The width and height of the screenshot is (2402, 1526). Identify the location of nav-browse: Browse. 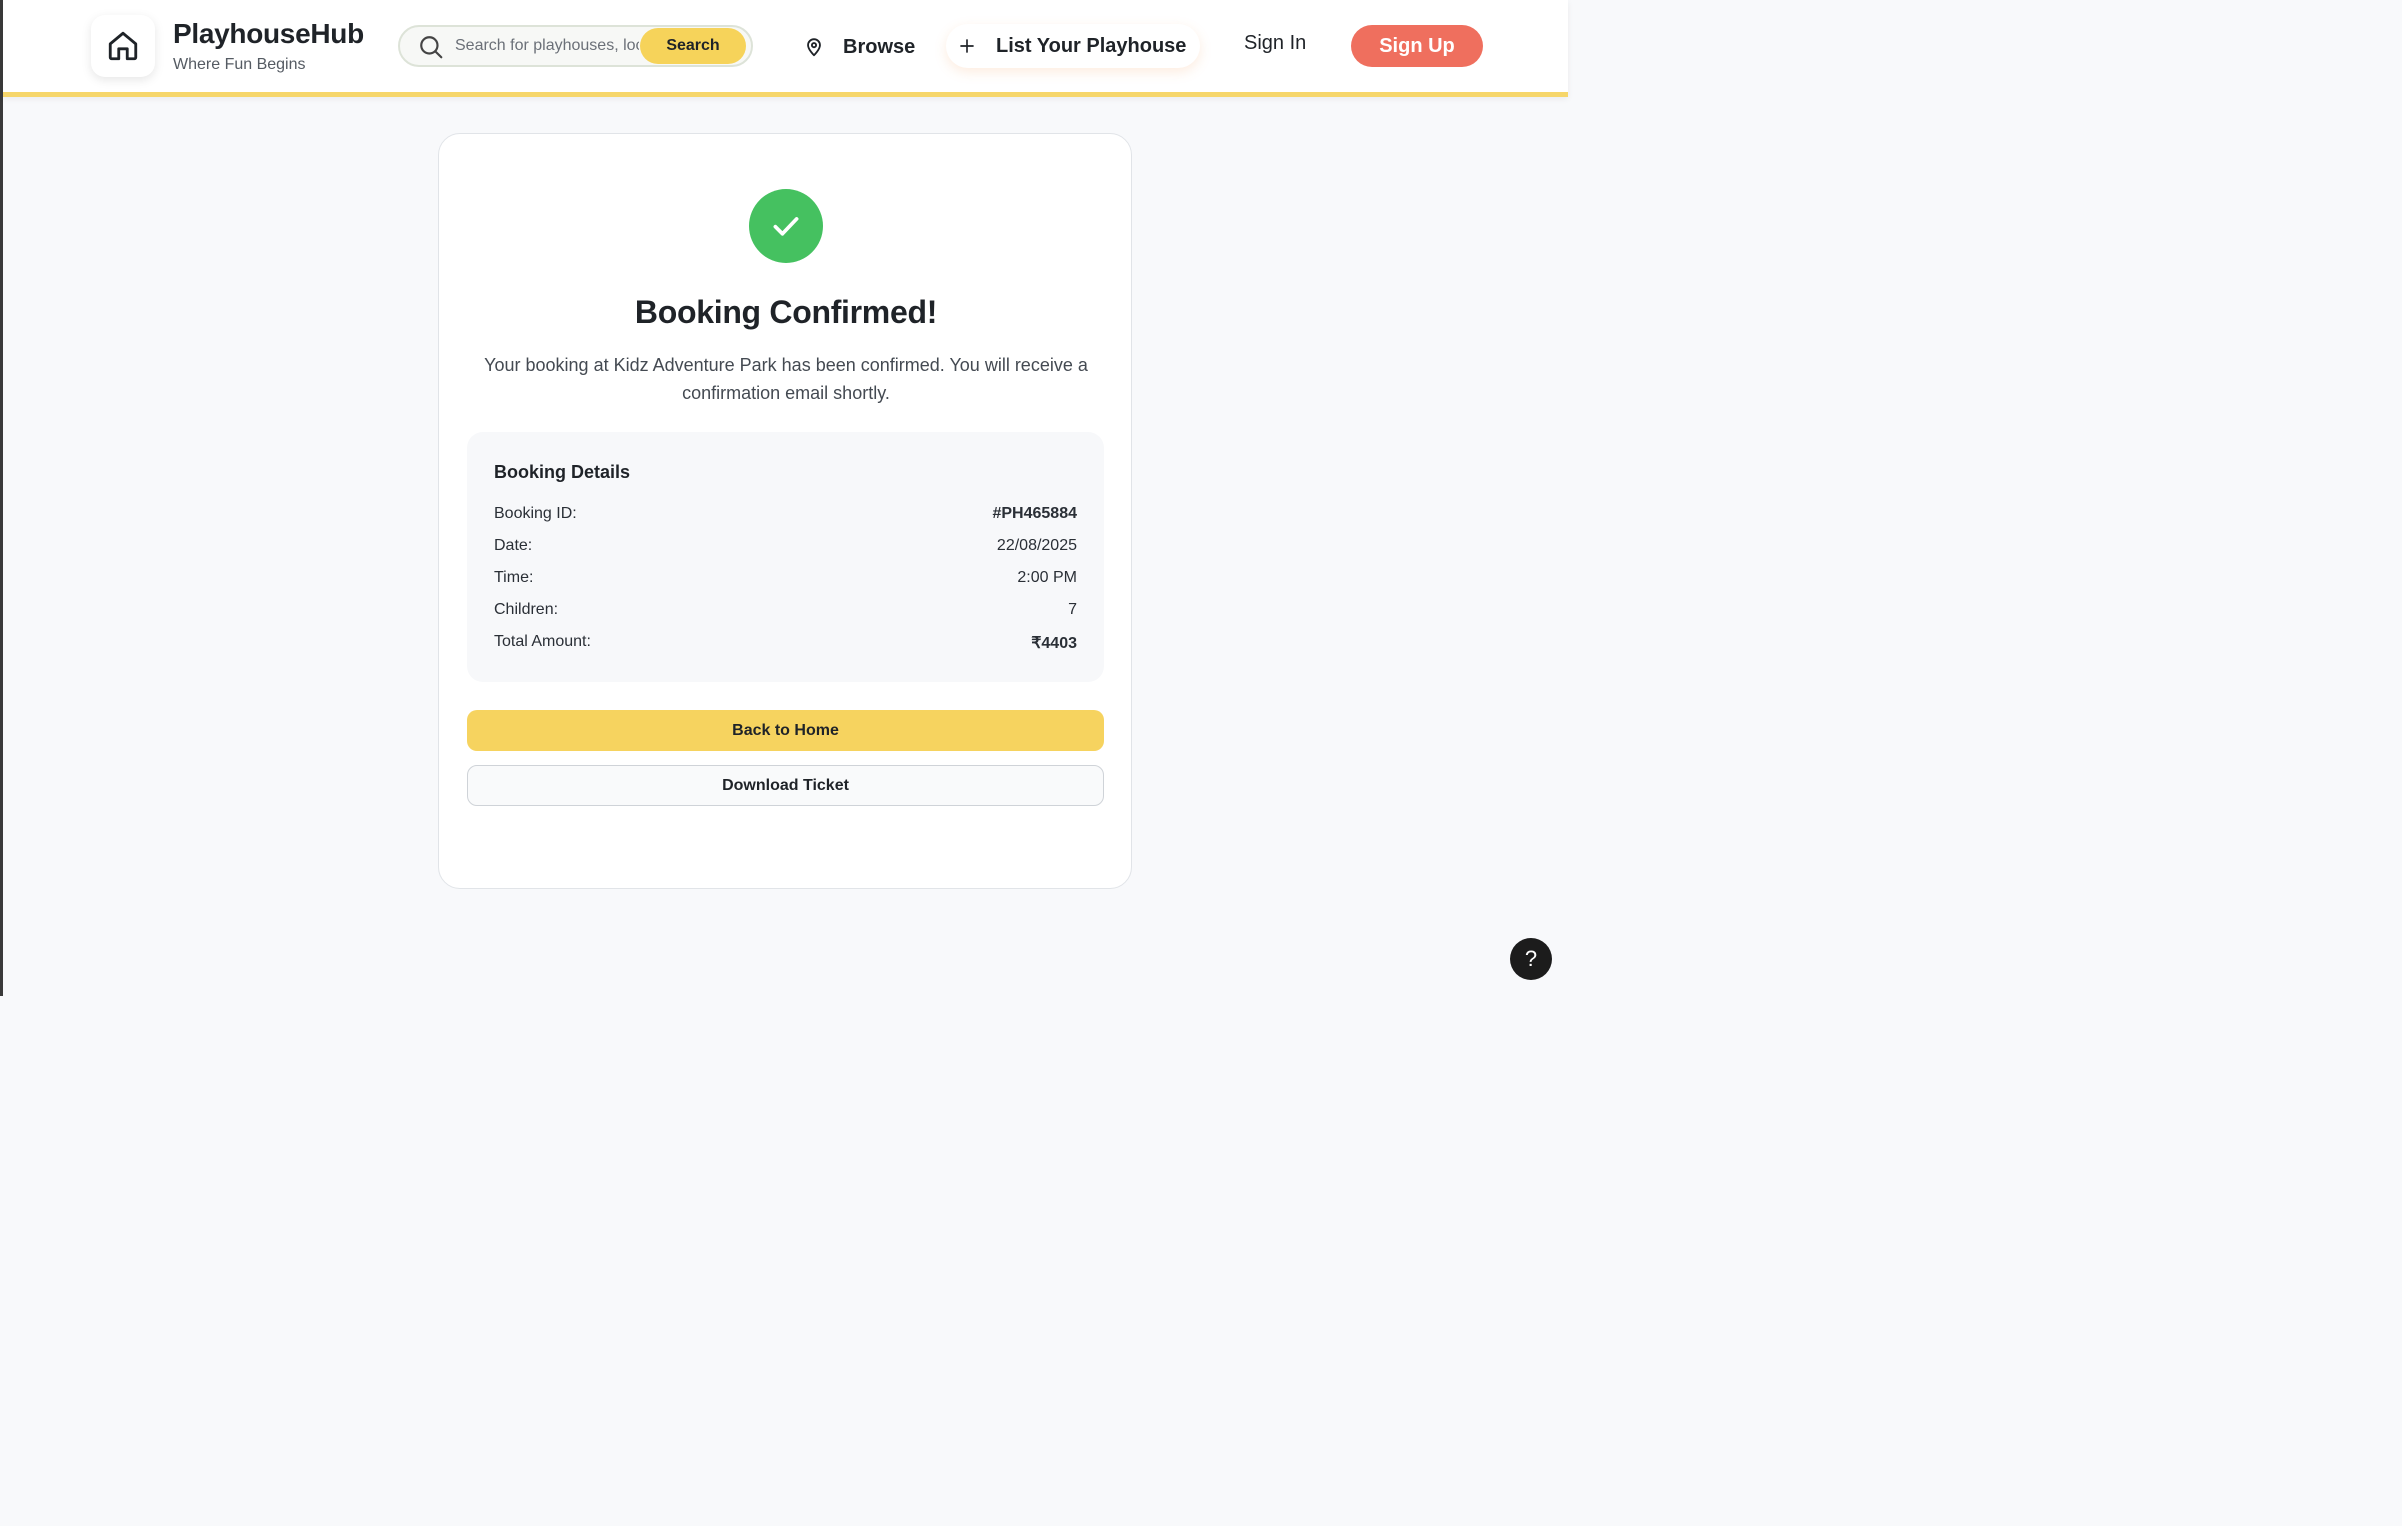
(859, 47).